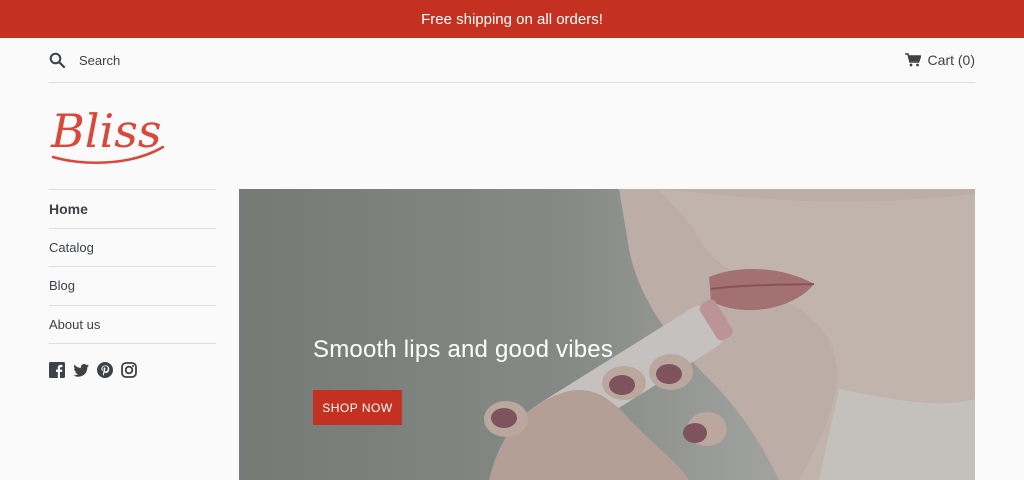 The image size is (1024, 480). Describe the element at coordinates (81, 370) in the screenshot. I see `twitter-icon` at that location.